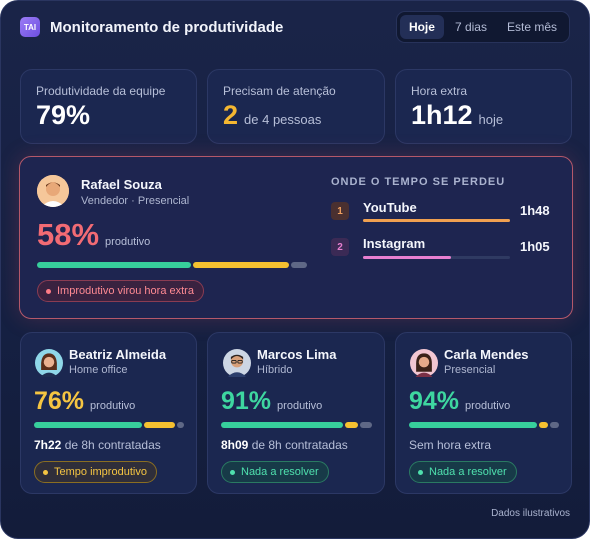  I want to click on overtime-label: Hora extra, so click(439, 91).